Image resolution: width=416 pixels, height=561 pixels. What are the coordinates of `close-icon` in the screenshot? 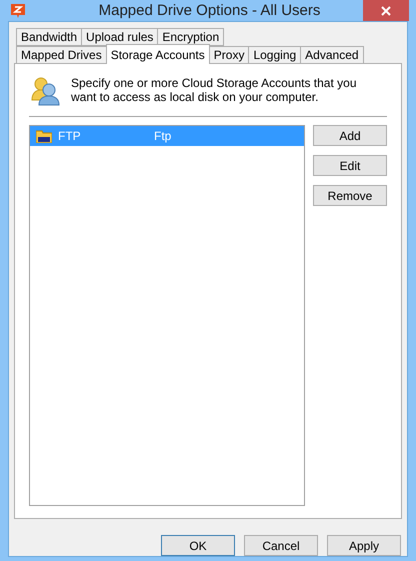 It's located at (386, 11).